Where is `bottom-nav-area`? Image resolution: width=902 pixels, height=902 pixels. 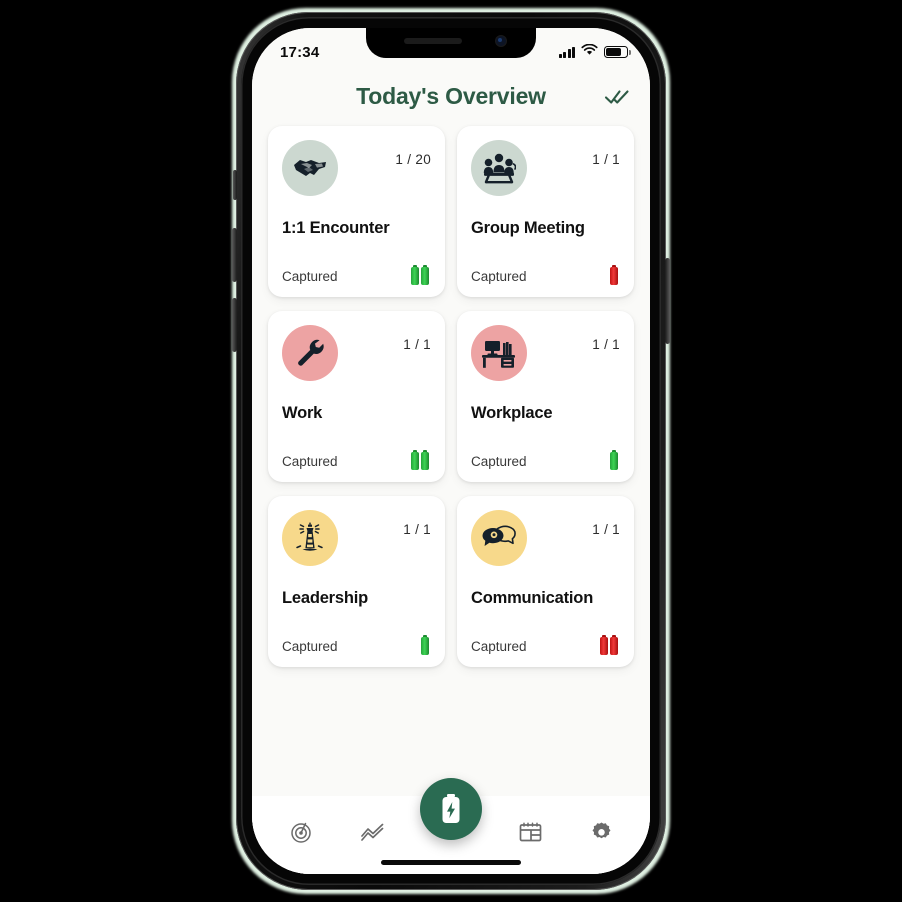 bottom-nav-area is located at coordinates (451, 826).